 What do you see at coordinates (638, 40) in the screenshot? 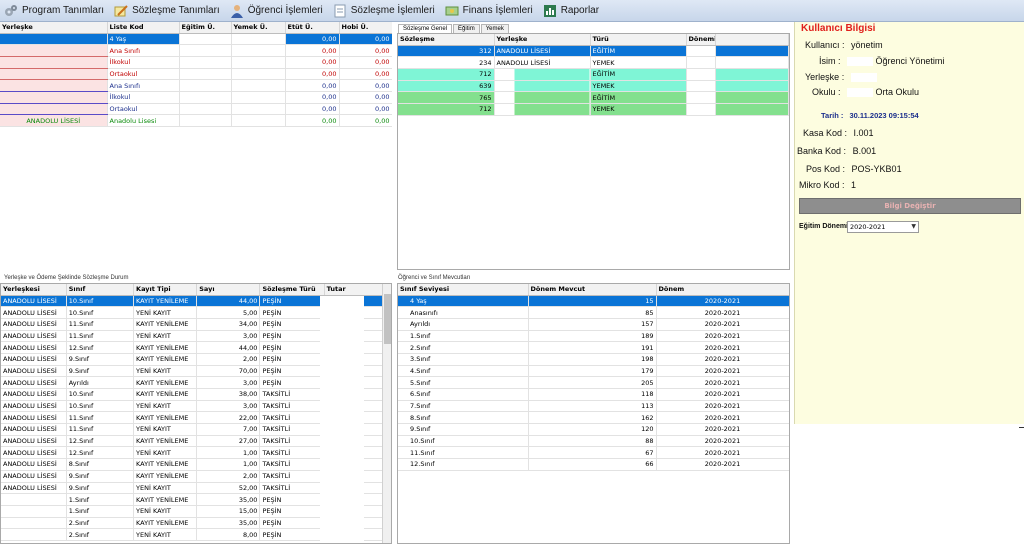
I see `col-header: Türü` at bounding box center [638, 40].